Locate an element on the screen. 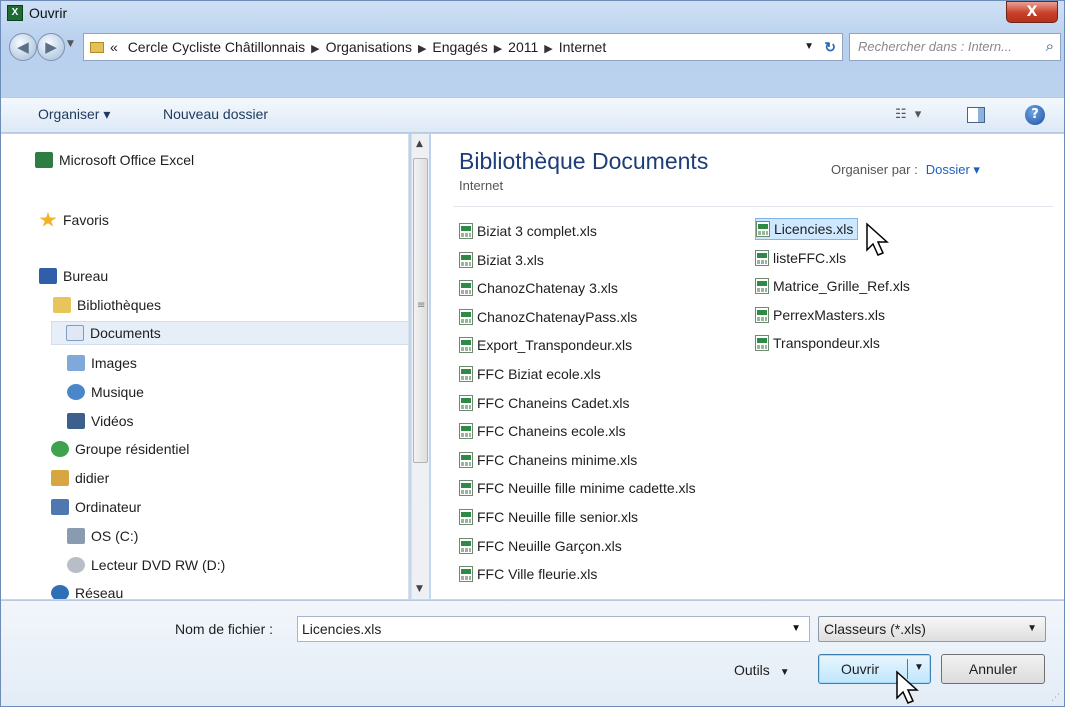 The width and height of the screenshot is (1065, 707). file-type-dropdown-icon: ▼ is located at coordinates (1032, 629).